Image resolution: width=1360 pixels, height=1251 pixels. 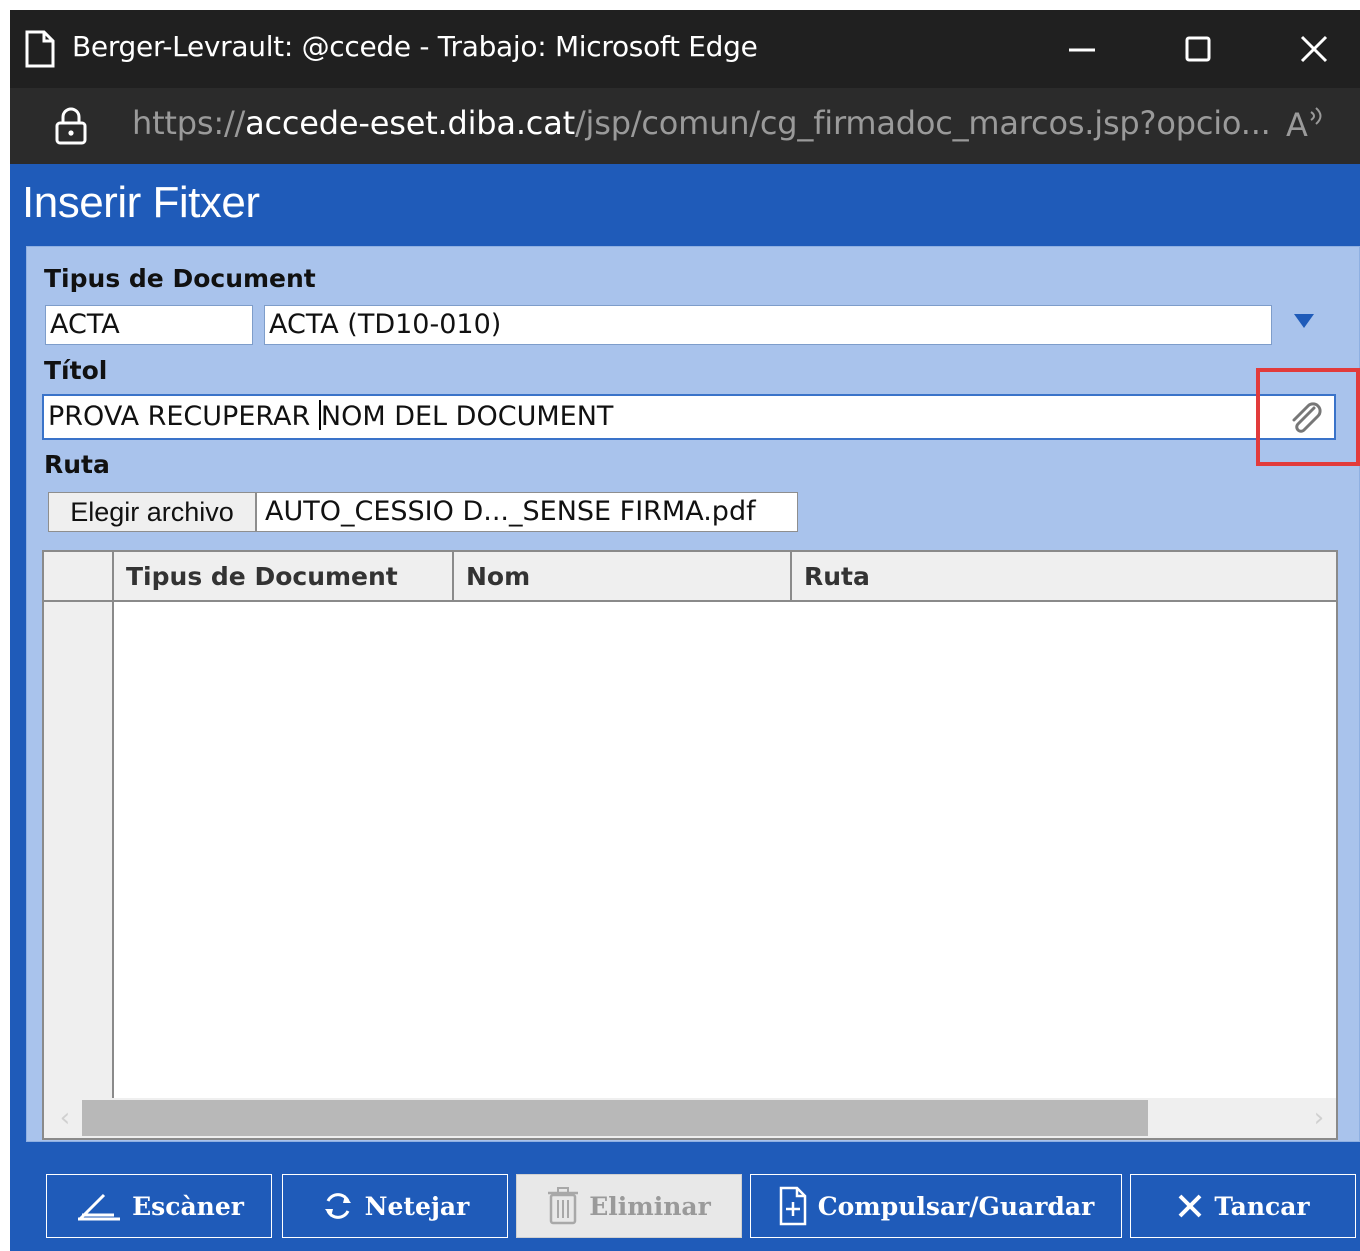 I want to click on scan-button: Escàner, so click(x=159, y=1206).